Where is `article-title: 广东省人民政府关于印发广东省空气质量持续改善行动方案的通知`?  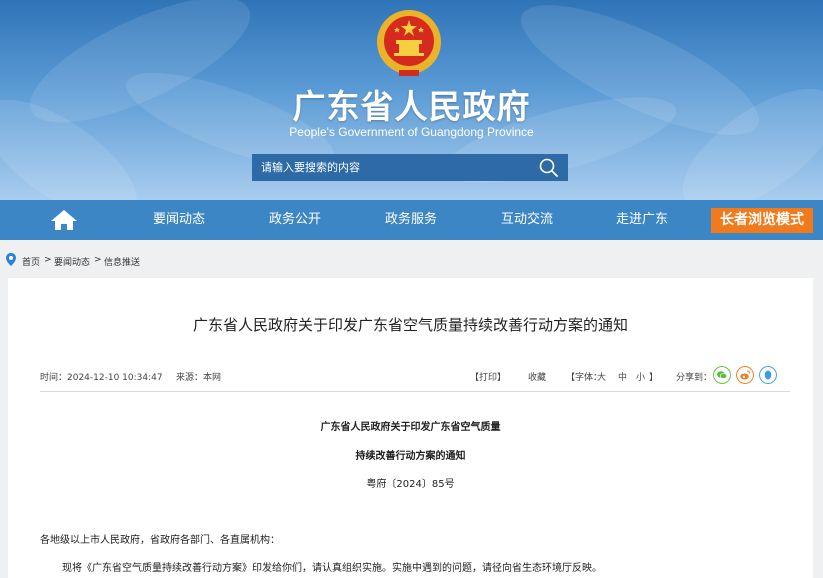 article-title: 广东省人民政府关于印发广东省空气质量持续改善行动方案的通知 is located at coordinates (410, 325).